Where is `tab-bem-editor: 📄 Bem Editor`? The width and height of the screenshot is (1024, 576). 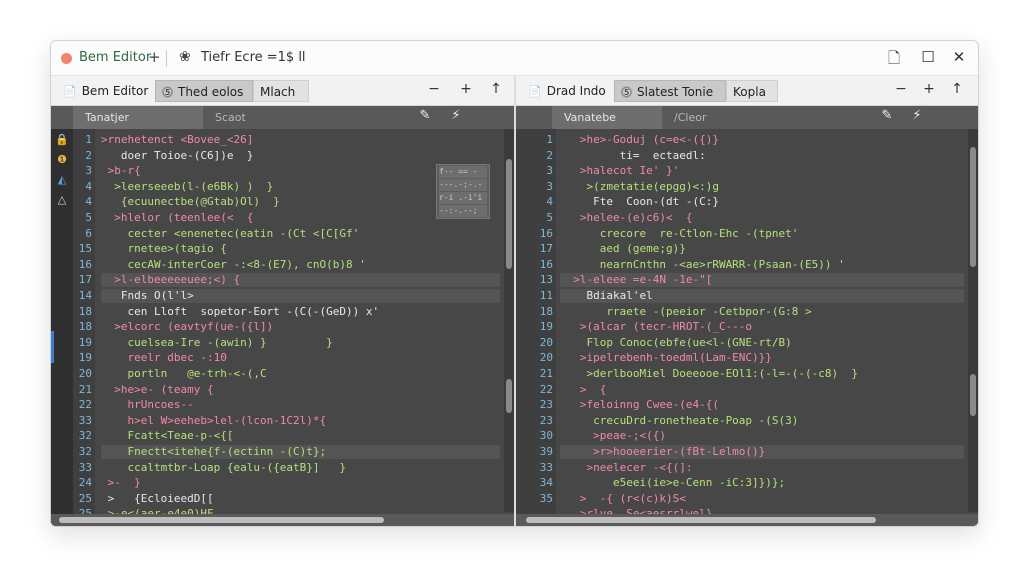 tab-bem-editor: 📄 Bem Editor is located at coordinates (107, 91).